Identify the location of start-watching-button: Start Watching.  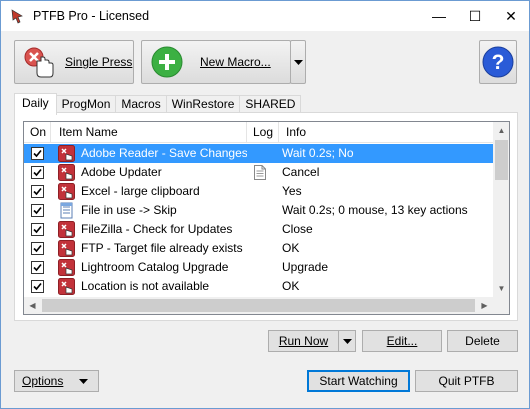
(358, 381).